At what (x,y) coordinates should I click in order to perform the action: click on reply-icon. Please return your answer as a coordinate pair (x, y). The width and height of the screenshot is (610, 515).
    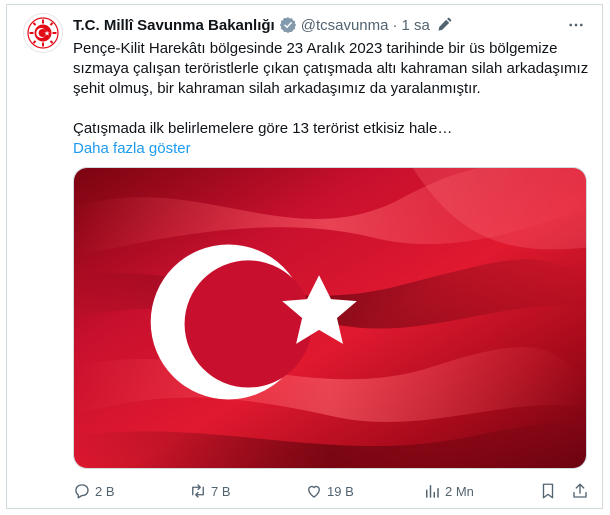
    Looking at the image, I should click on (82, 491).